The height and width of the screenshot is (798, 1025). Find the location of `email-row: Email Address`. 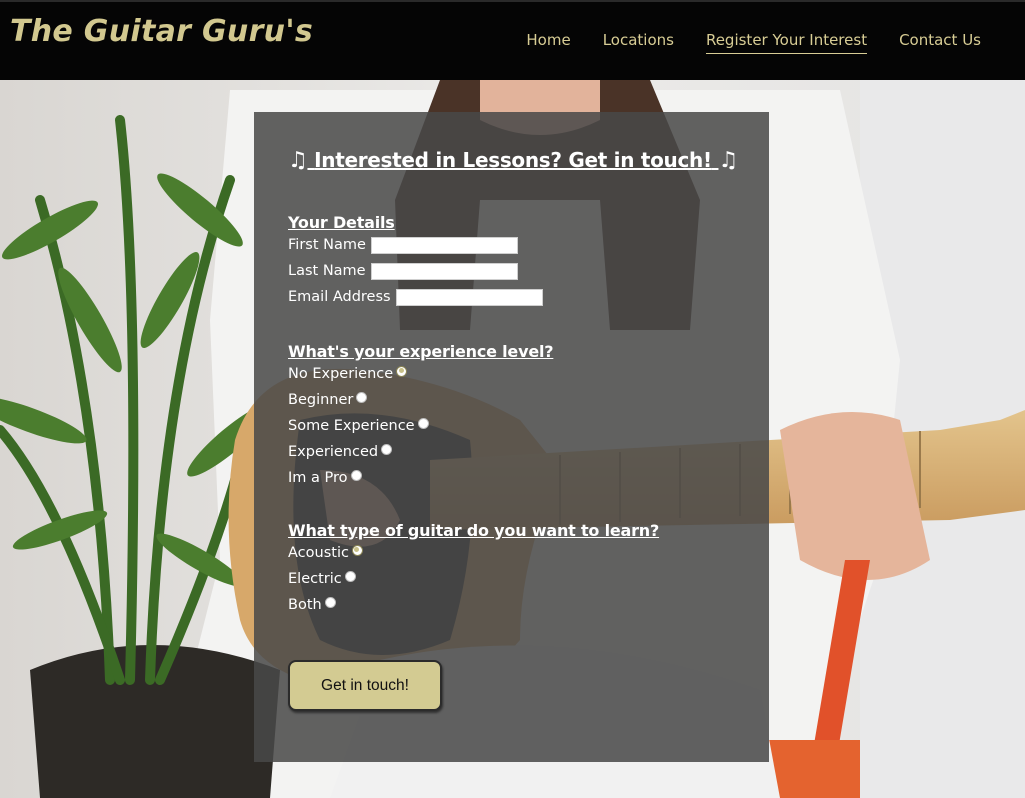

email-row: Email Address is located at coordinates (511, 297).